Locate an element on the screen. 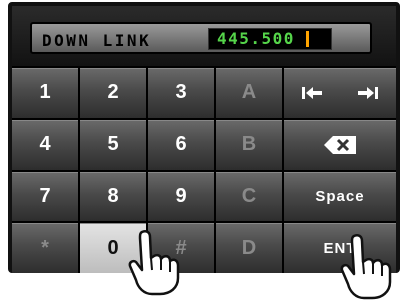 Image resolution: width=402 pixels, height=301 pixels. key-1: 1 is located at coordinates (45, 93).